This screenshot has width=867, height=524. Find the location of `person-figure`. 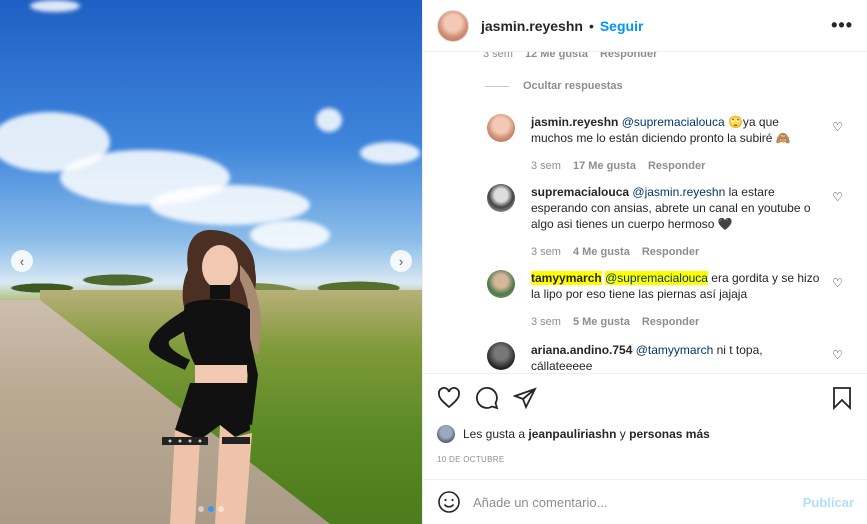

person-figure is located at coordinates (205, 377).